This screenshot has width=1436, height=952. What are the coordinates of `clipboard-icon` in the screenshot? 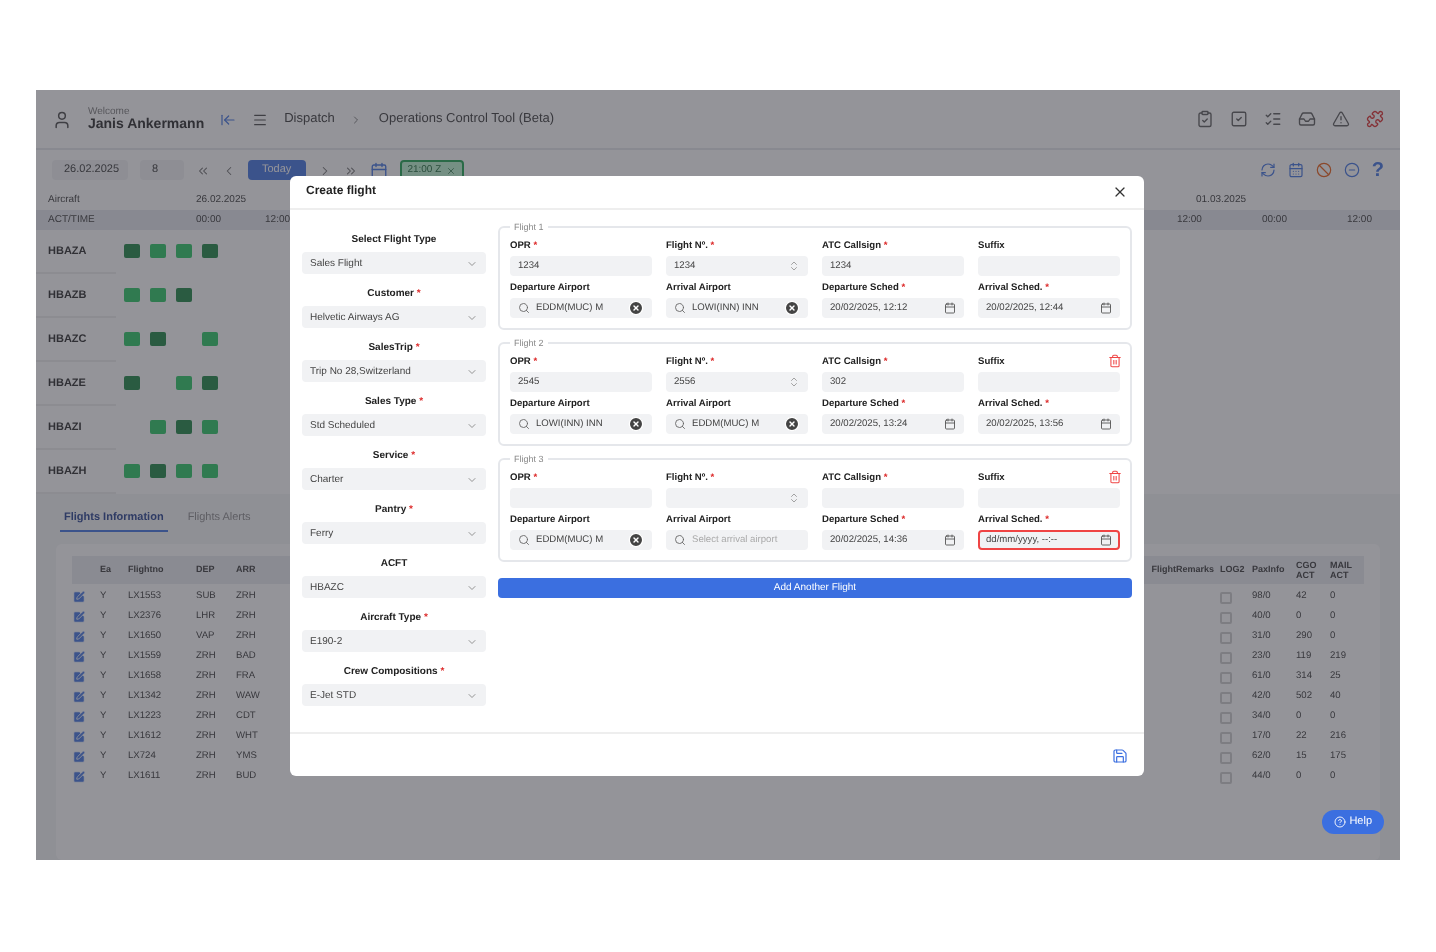 It's located at (1205, 119).